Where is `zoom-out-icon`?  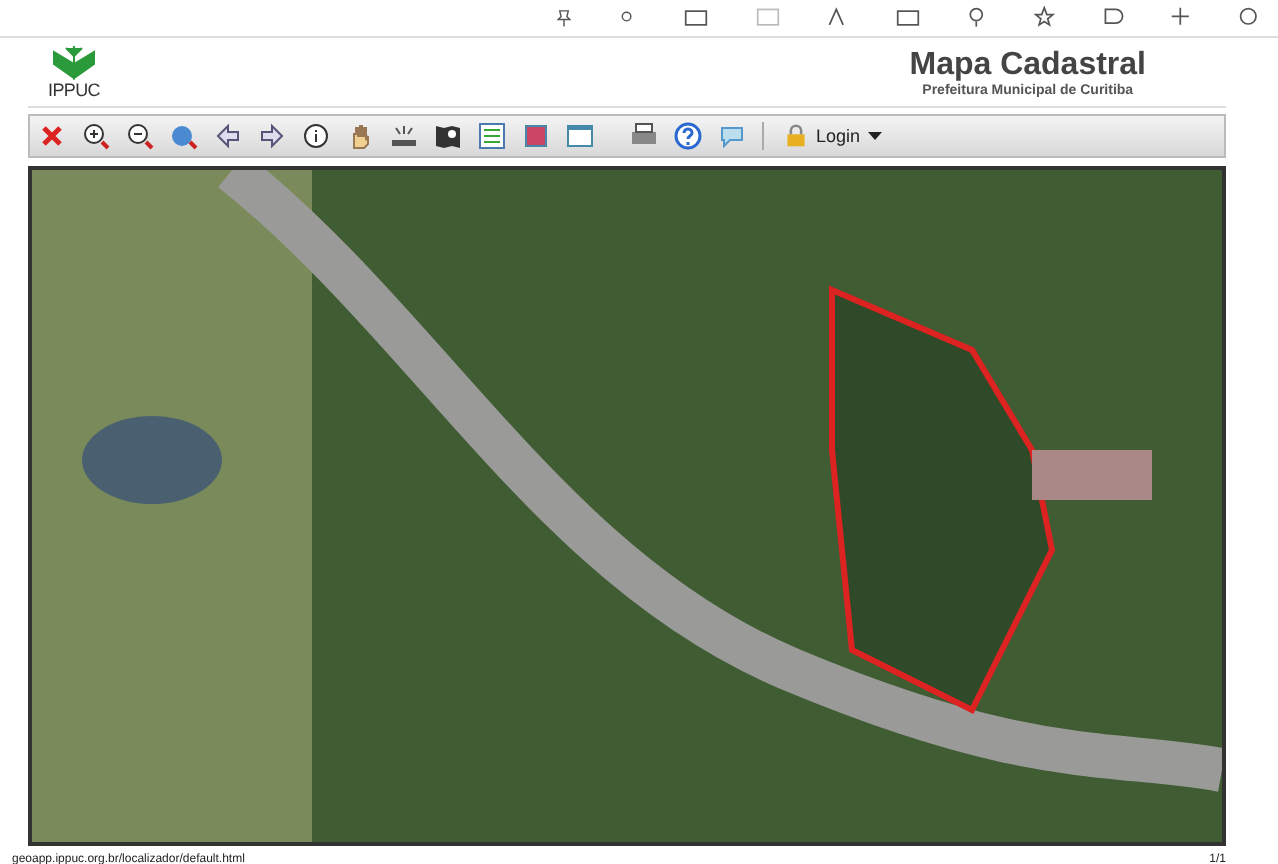
zoom-out-icon is located at coordinates (140, 136).